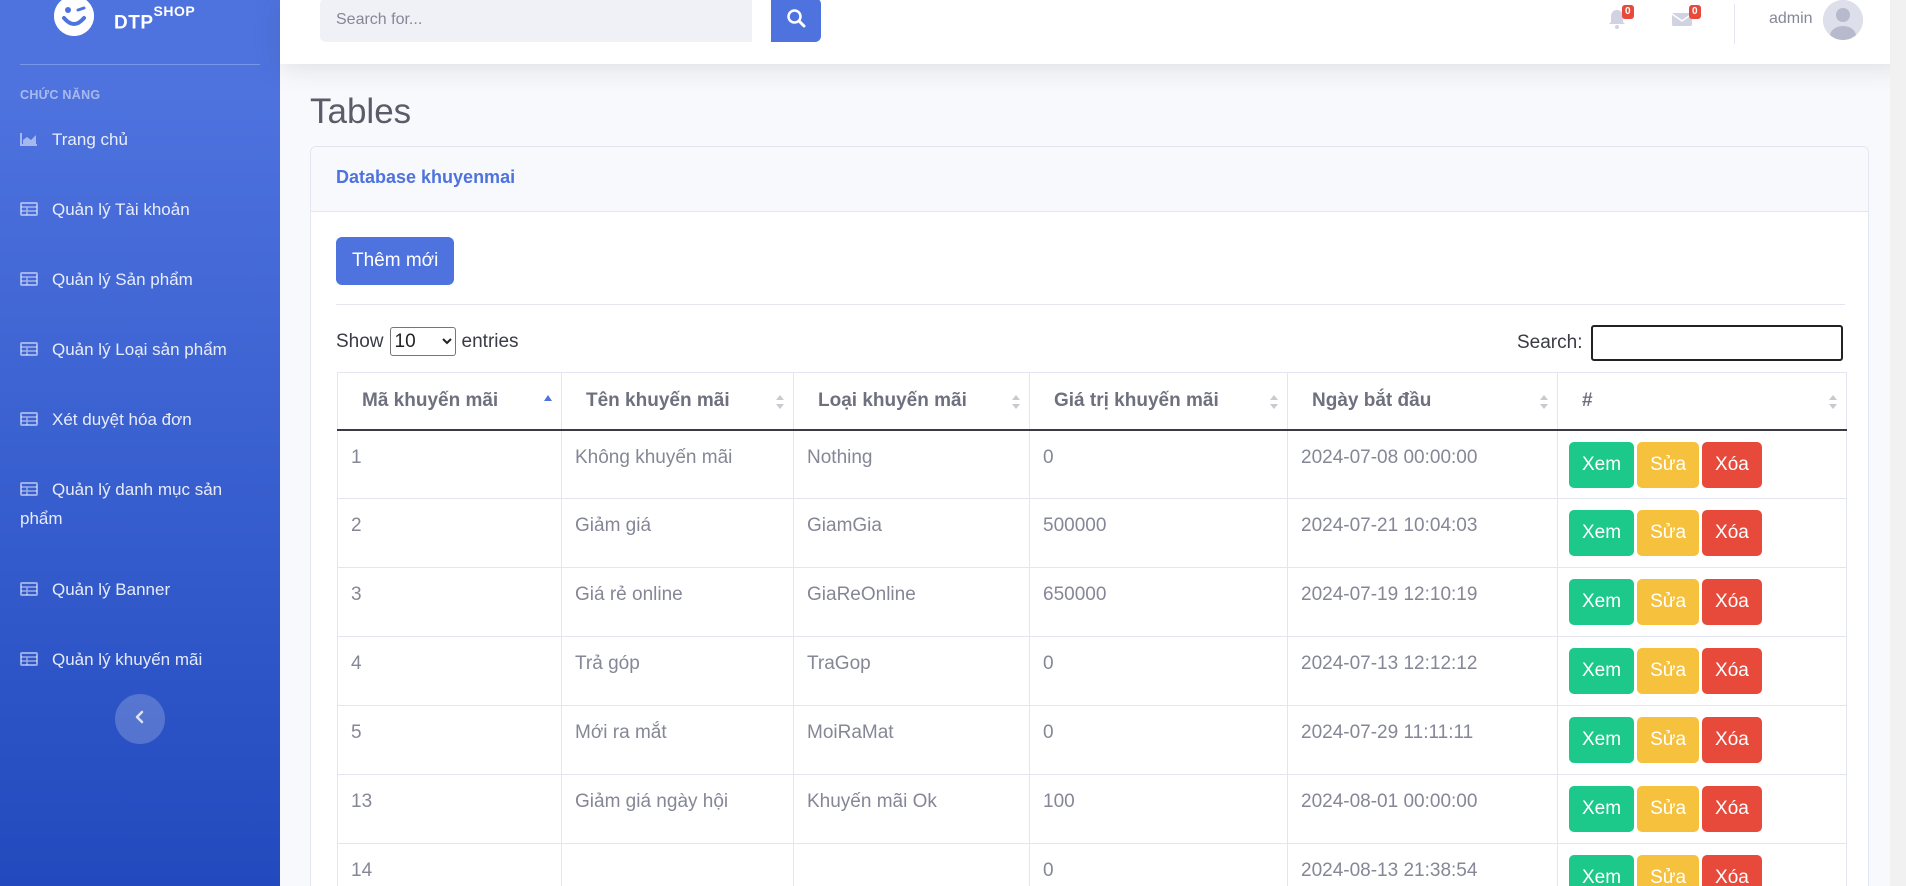 The image size is (1906, 886). Describe the element at coordinates (140, 589) in the screenshot. I see `sidebar-item-banner: Quản lý Banner` at that location.